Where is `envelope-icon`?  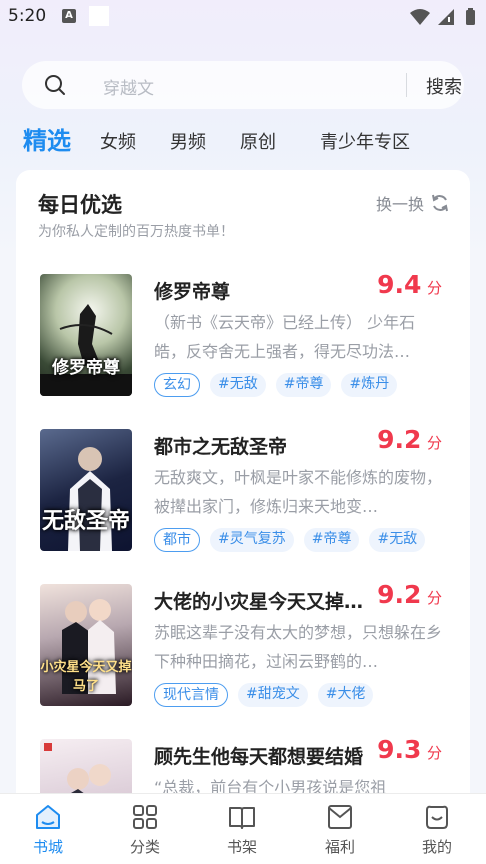
envelope-icon is located at coordinates (340, 817).